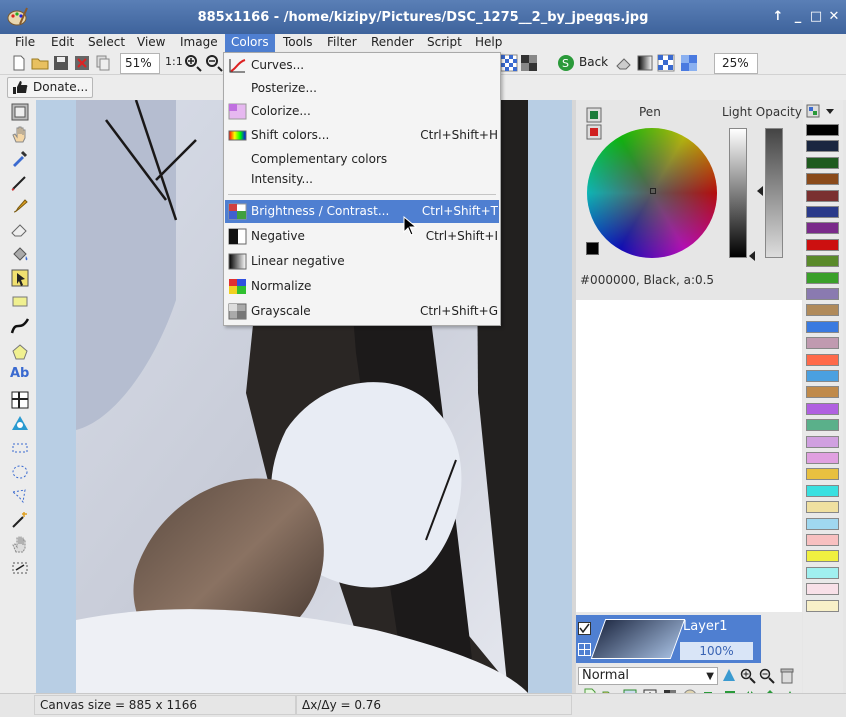 The height and width of the screenshot is (717, 846). What do you see at coordinates (566, 63) in the screenshot?
I see `back-arrow-icon: S` at bounding box center [566, 63].